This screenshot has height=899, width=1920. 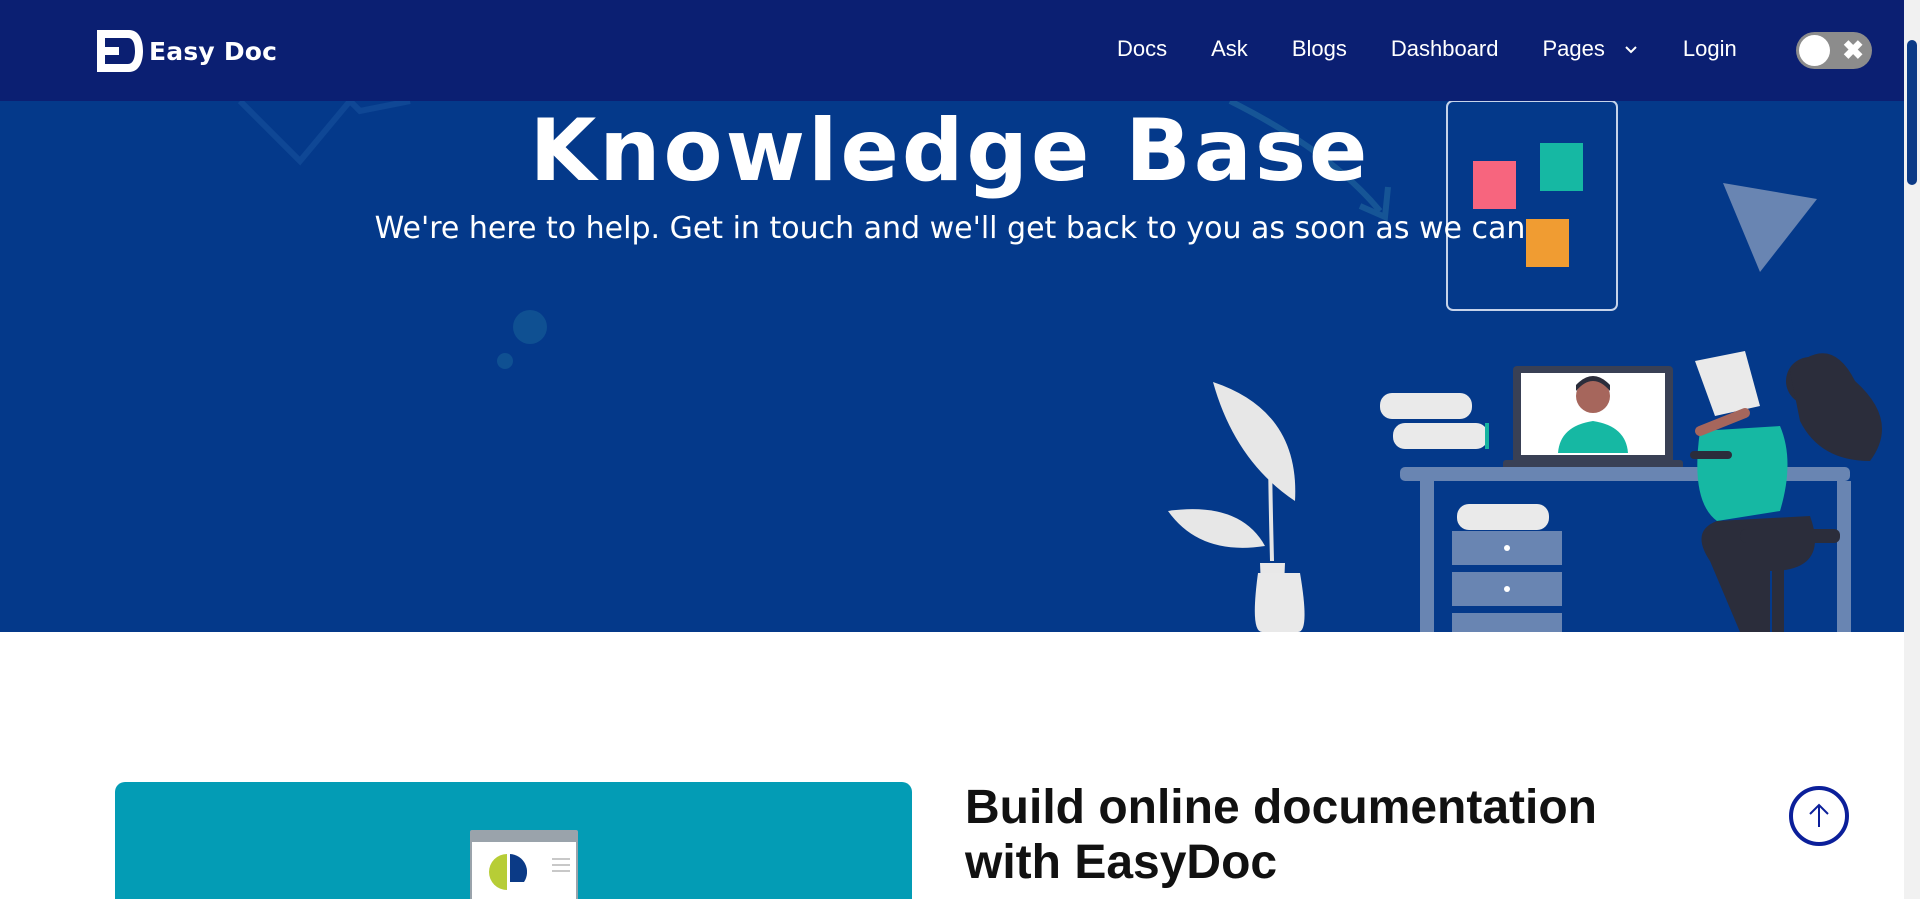 What do you see at coordinates (1853, 50) in the screenshot?
I see `close-icon: ✖` at bounding box center [1853, 50].